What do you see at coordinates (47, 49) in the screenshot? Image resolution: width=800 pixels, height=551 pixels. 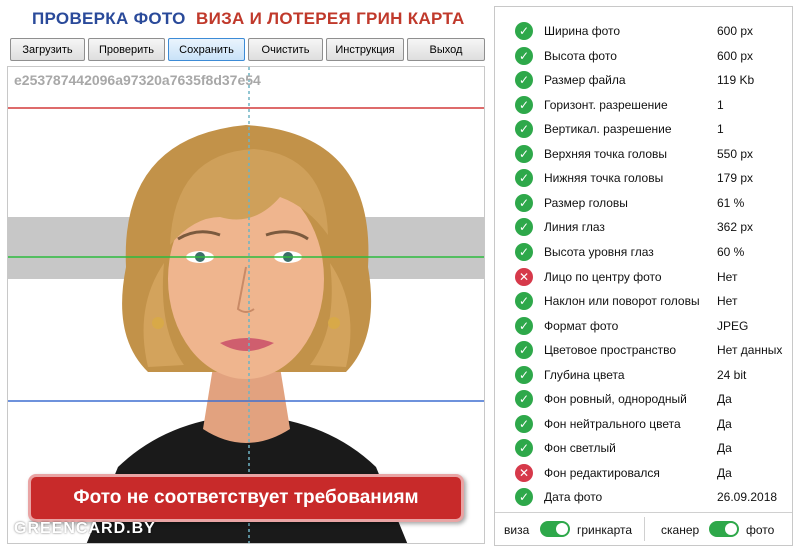 I see `load-button: Загрузить` at bounding box center [47, 49].